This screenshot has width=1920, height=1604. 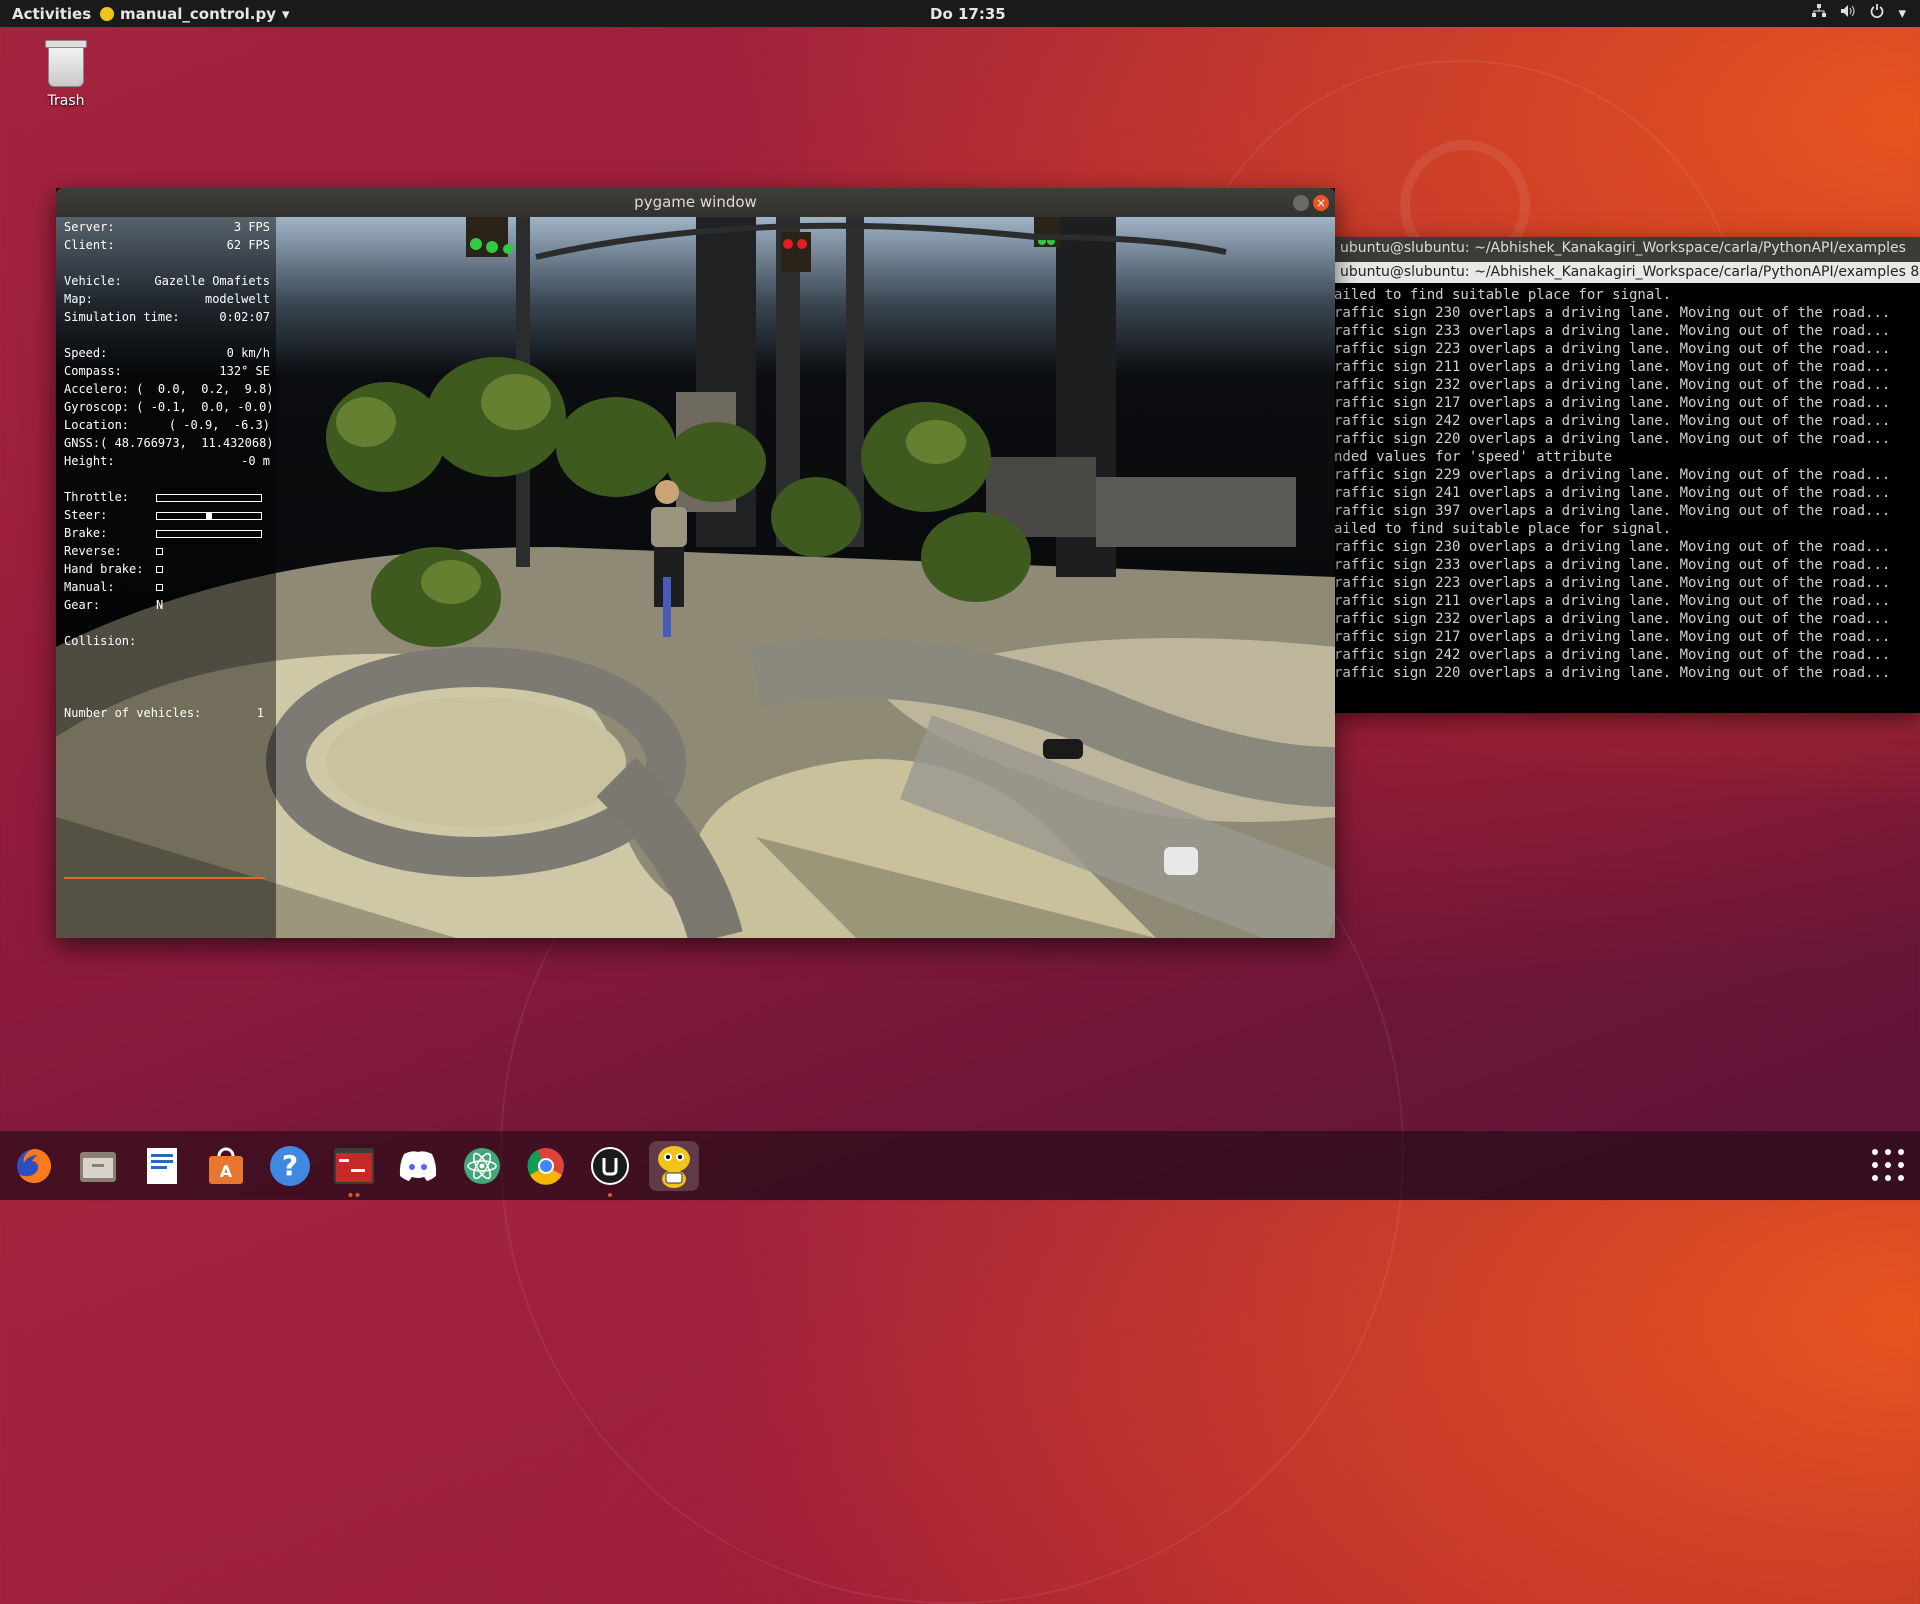 I want to click on desktop-trash: Trash, so click(x=66, y=74).